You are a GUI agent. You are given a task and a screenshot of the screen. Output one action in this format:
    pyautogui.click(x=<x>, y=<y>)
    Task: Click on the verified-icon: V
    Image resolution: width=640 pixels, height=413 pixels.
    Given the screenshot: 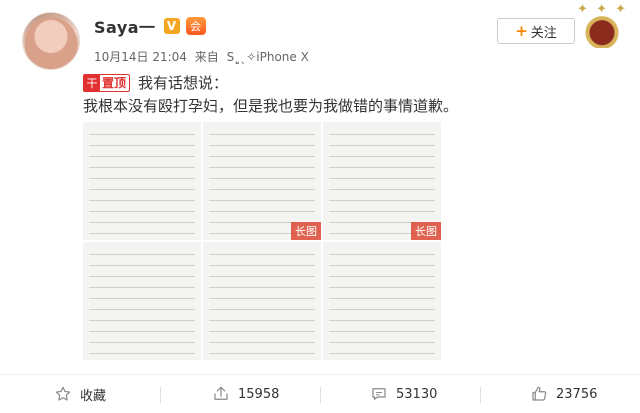 What is the action you would take?
    pyautogui.click(x=171, y=26)
    